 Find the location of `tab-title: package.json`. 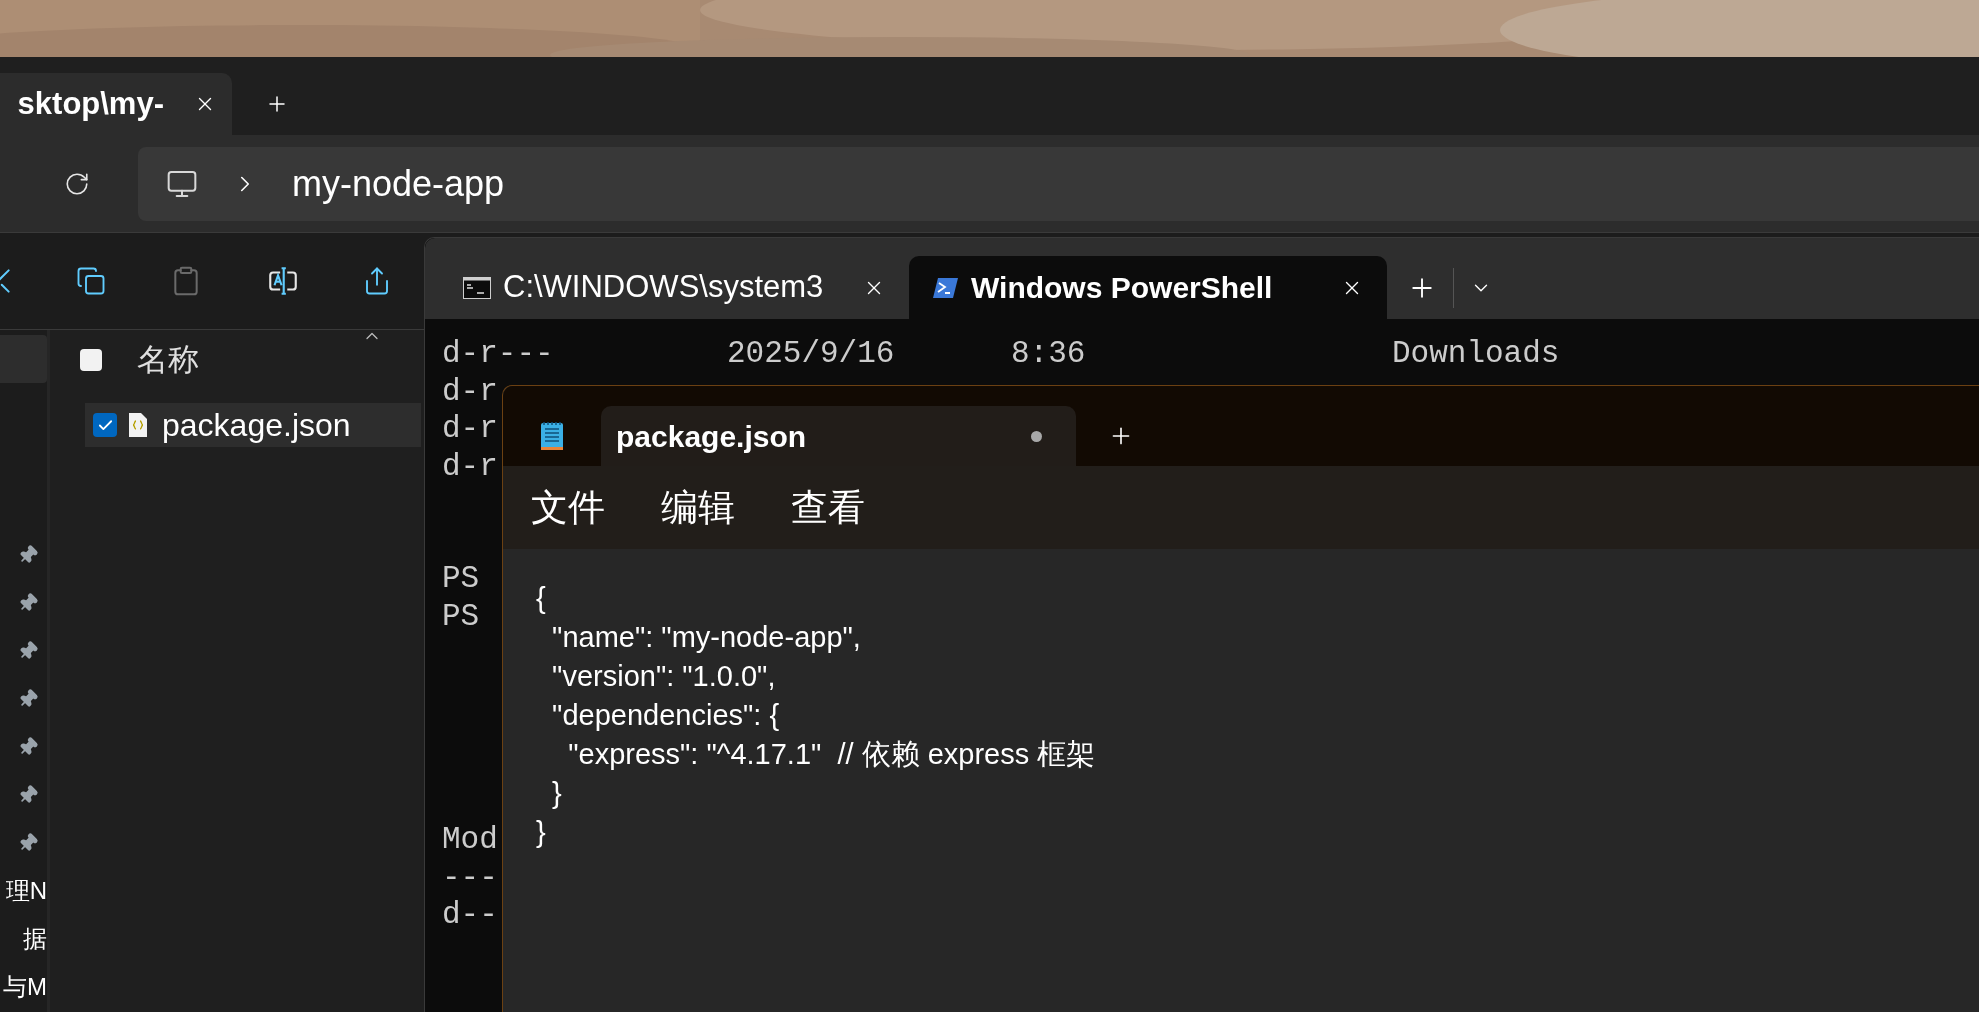

tab-title: package.json is located at coordinates (712, 436).